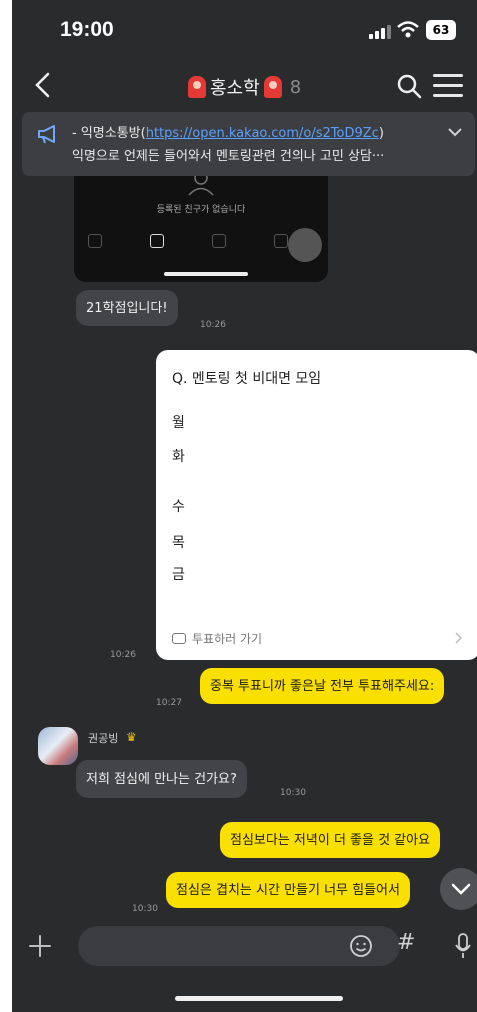  What do you see at coordinates (330, 840) in the screenshot?
I see `message-bubble-out: 점심보다는 저녁이 더 좋을 것 같아요` at bounding box center [330, 840].